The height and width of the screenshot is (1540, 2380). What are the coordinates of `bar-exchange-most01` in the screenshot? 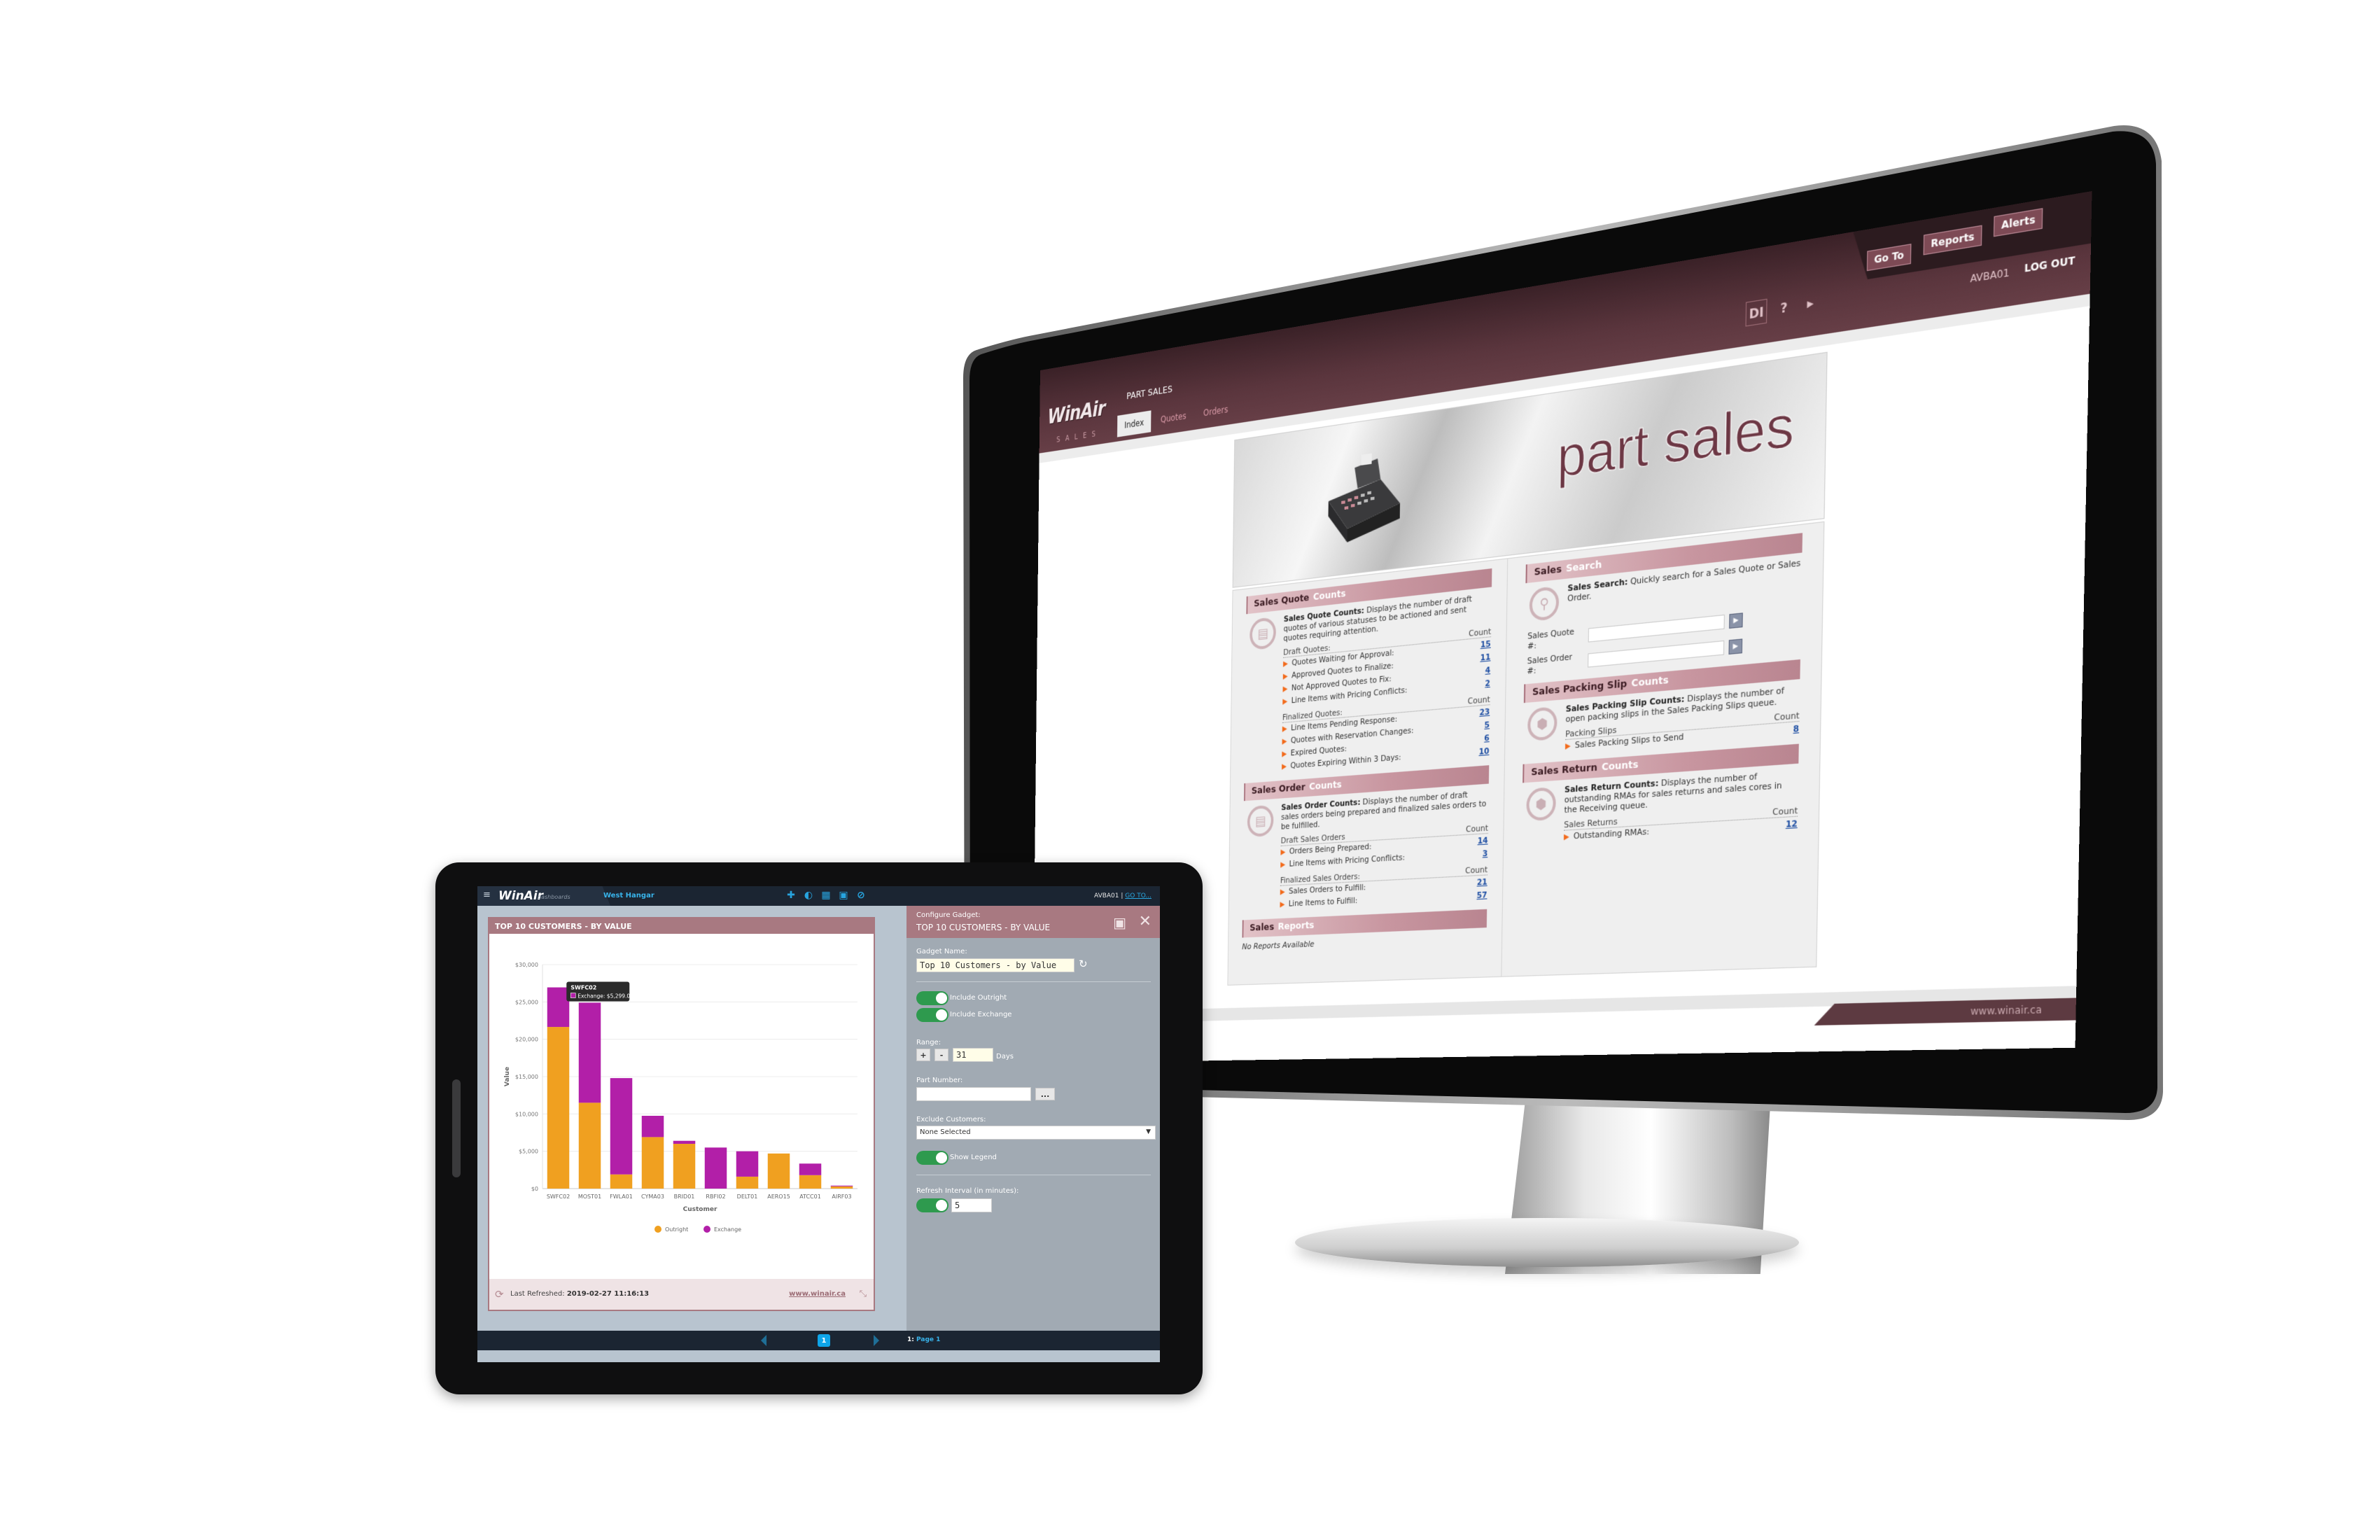 It's located at (589, 1052).